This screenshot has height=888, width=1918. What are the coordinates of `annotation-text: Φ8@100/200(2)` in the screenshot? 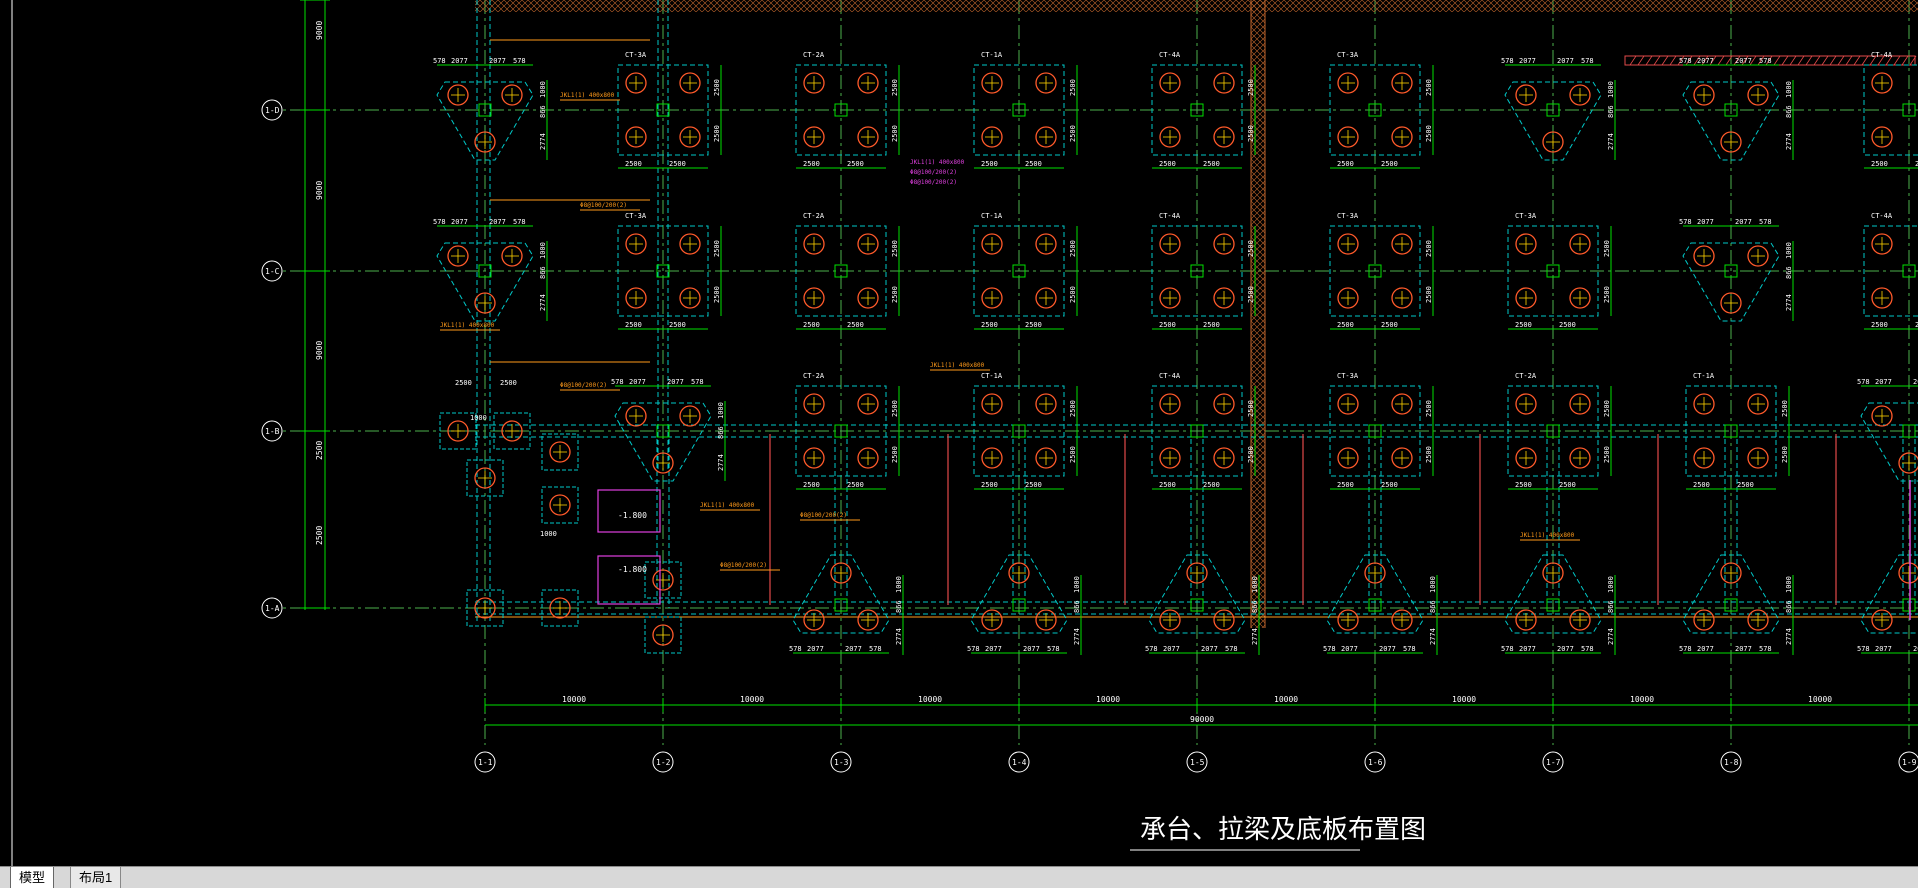 It's located at (583, 385).